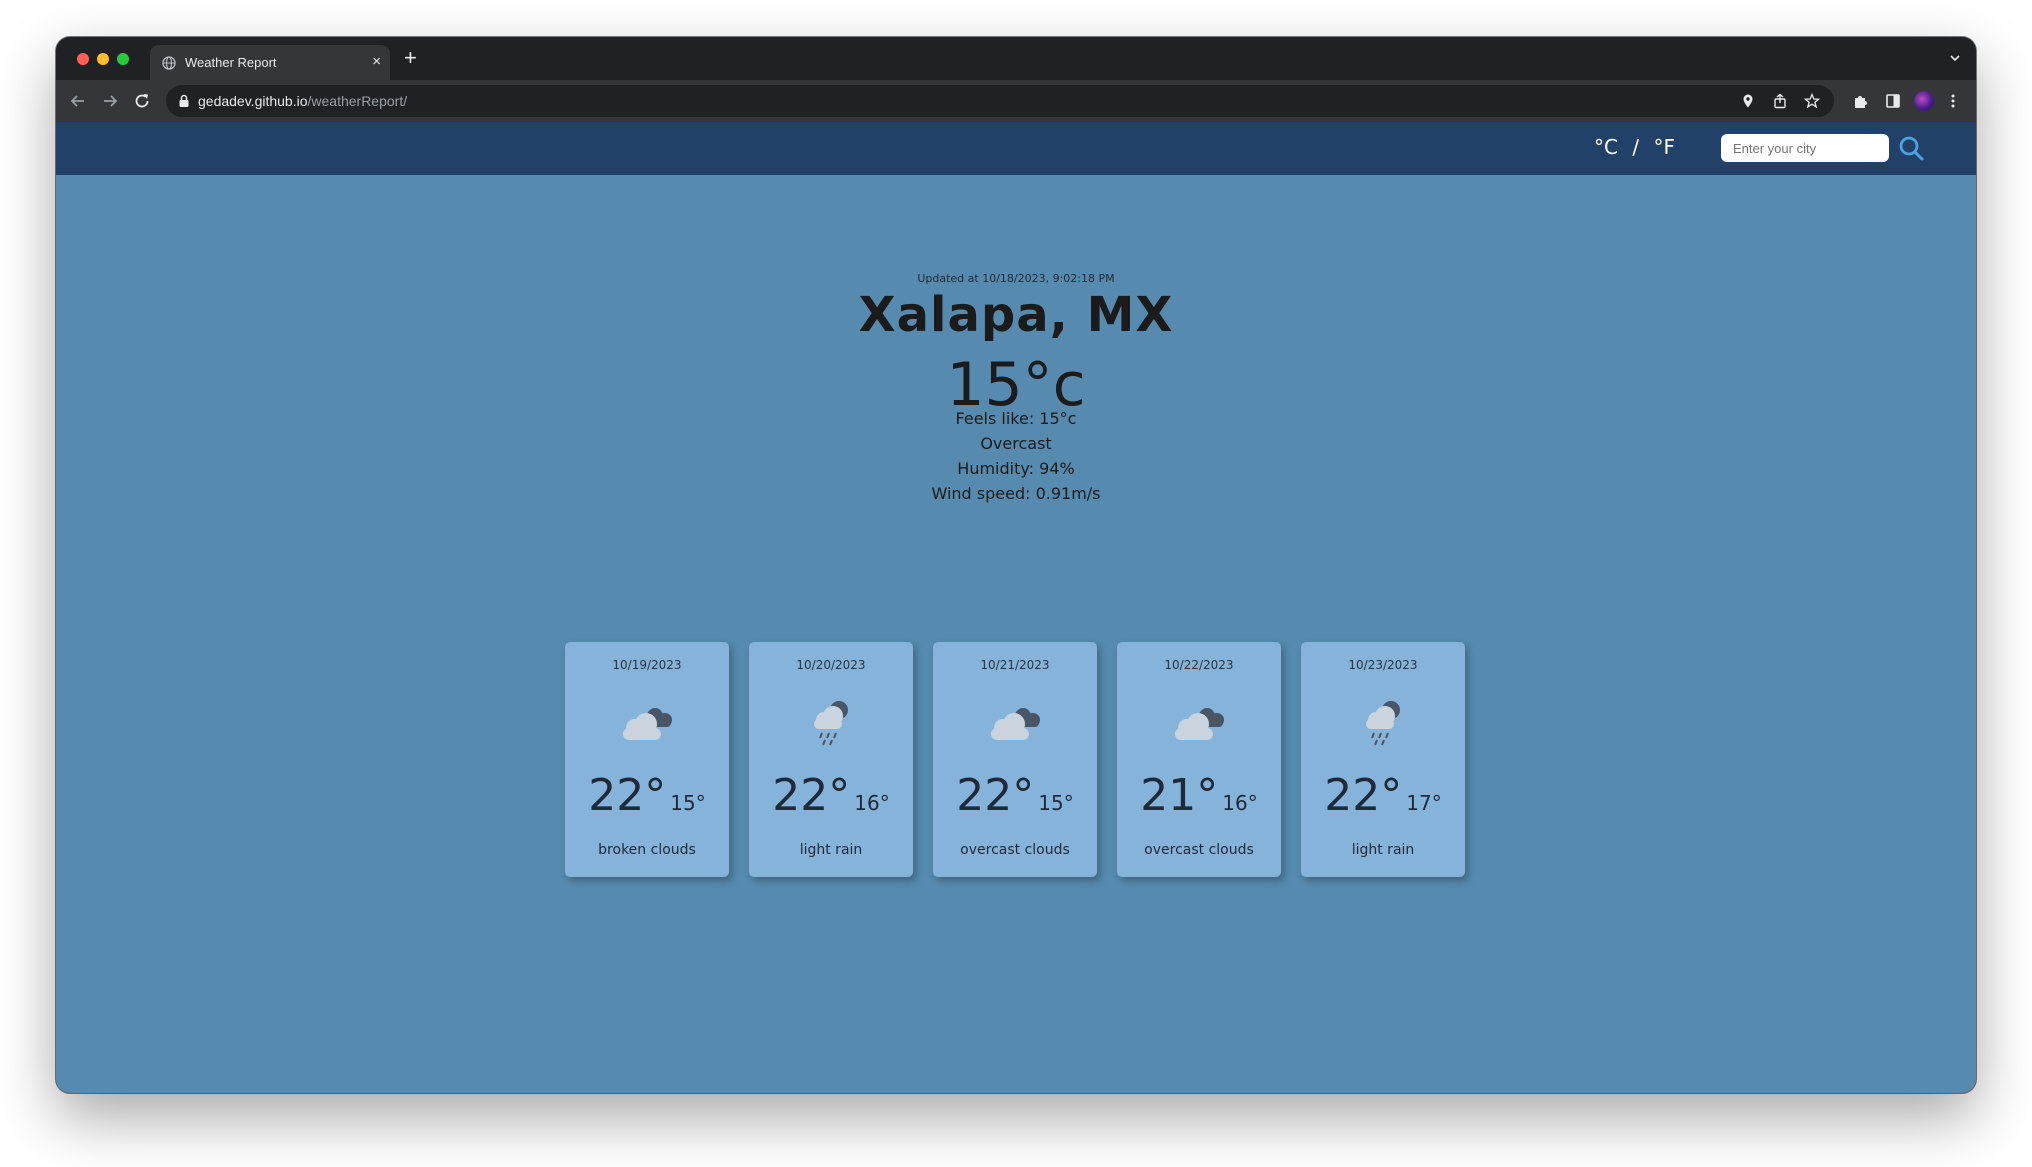  I want to click on forecast-date: 10/20/2023, so click(831, 665).